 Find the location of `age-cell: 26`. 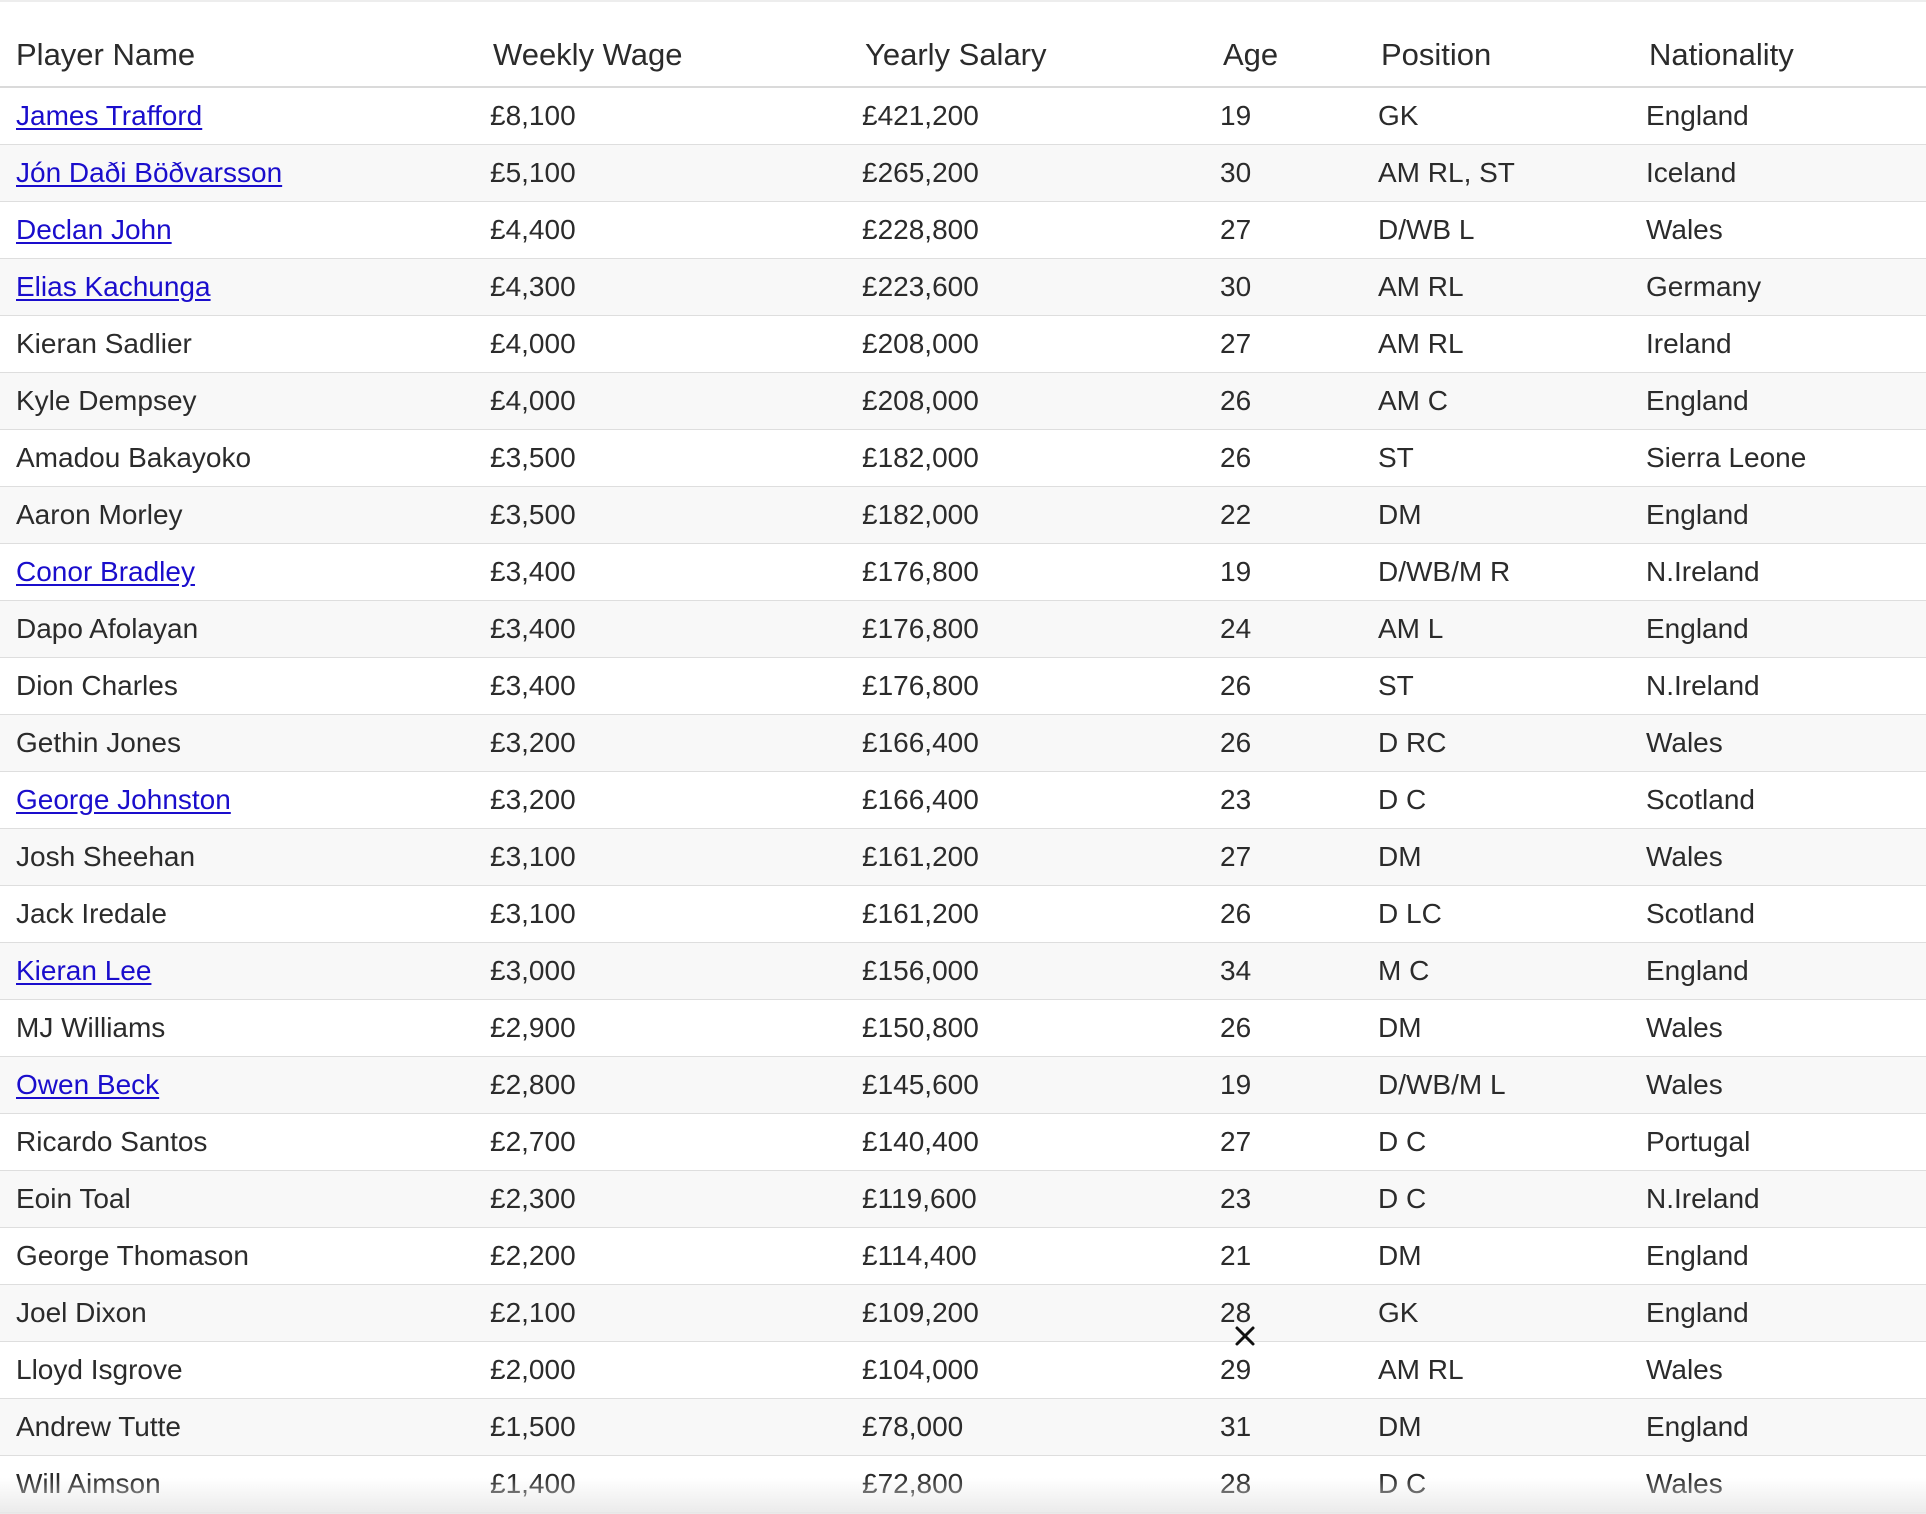

age-cell: 26 is located at coordinates (1297, 743).